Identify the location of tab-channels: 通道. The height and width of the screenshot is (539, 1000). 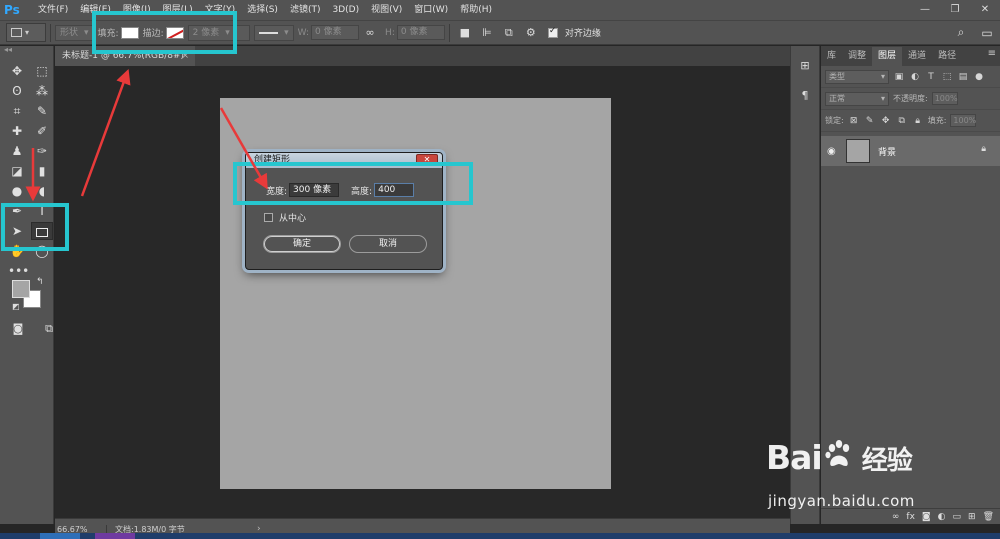
(917, 56).